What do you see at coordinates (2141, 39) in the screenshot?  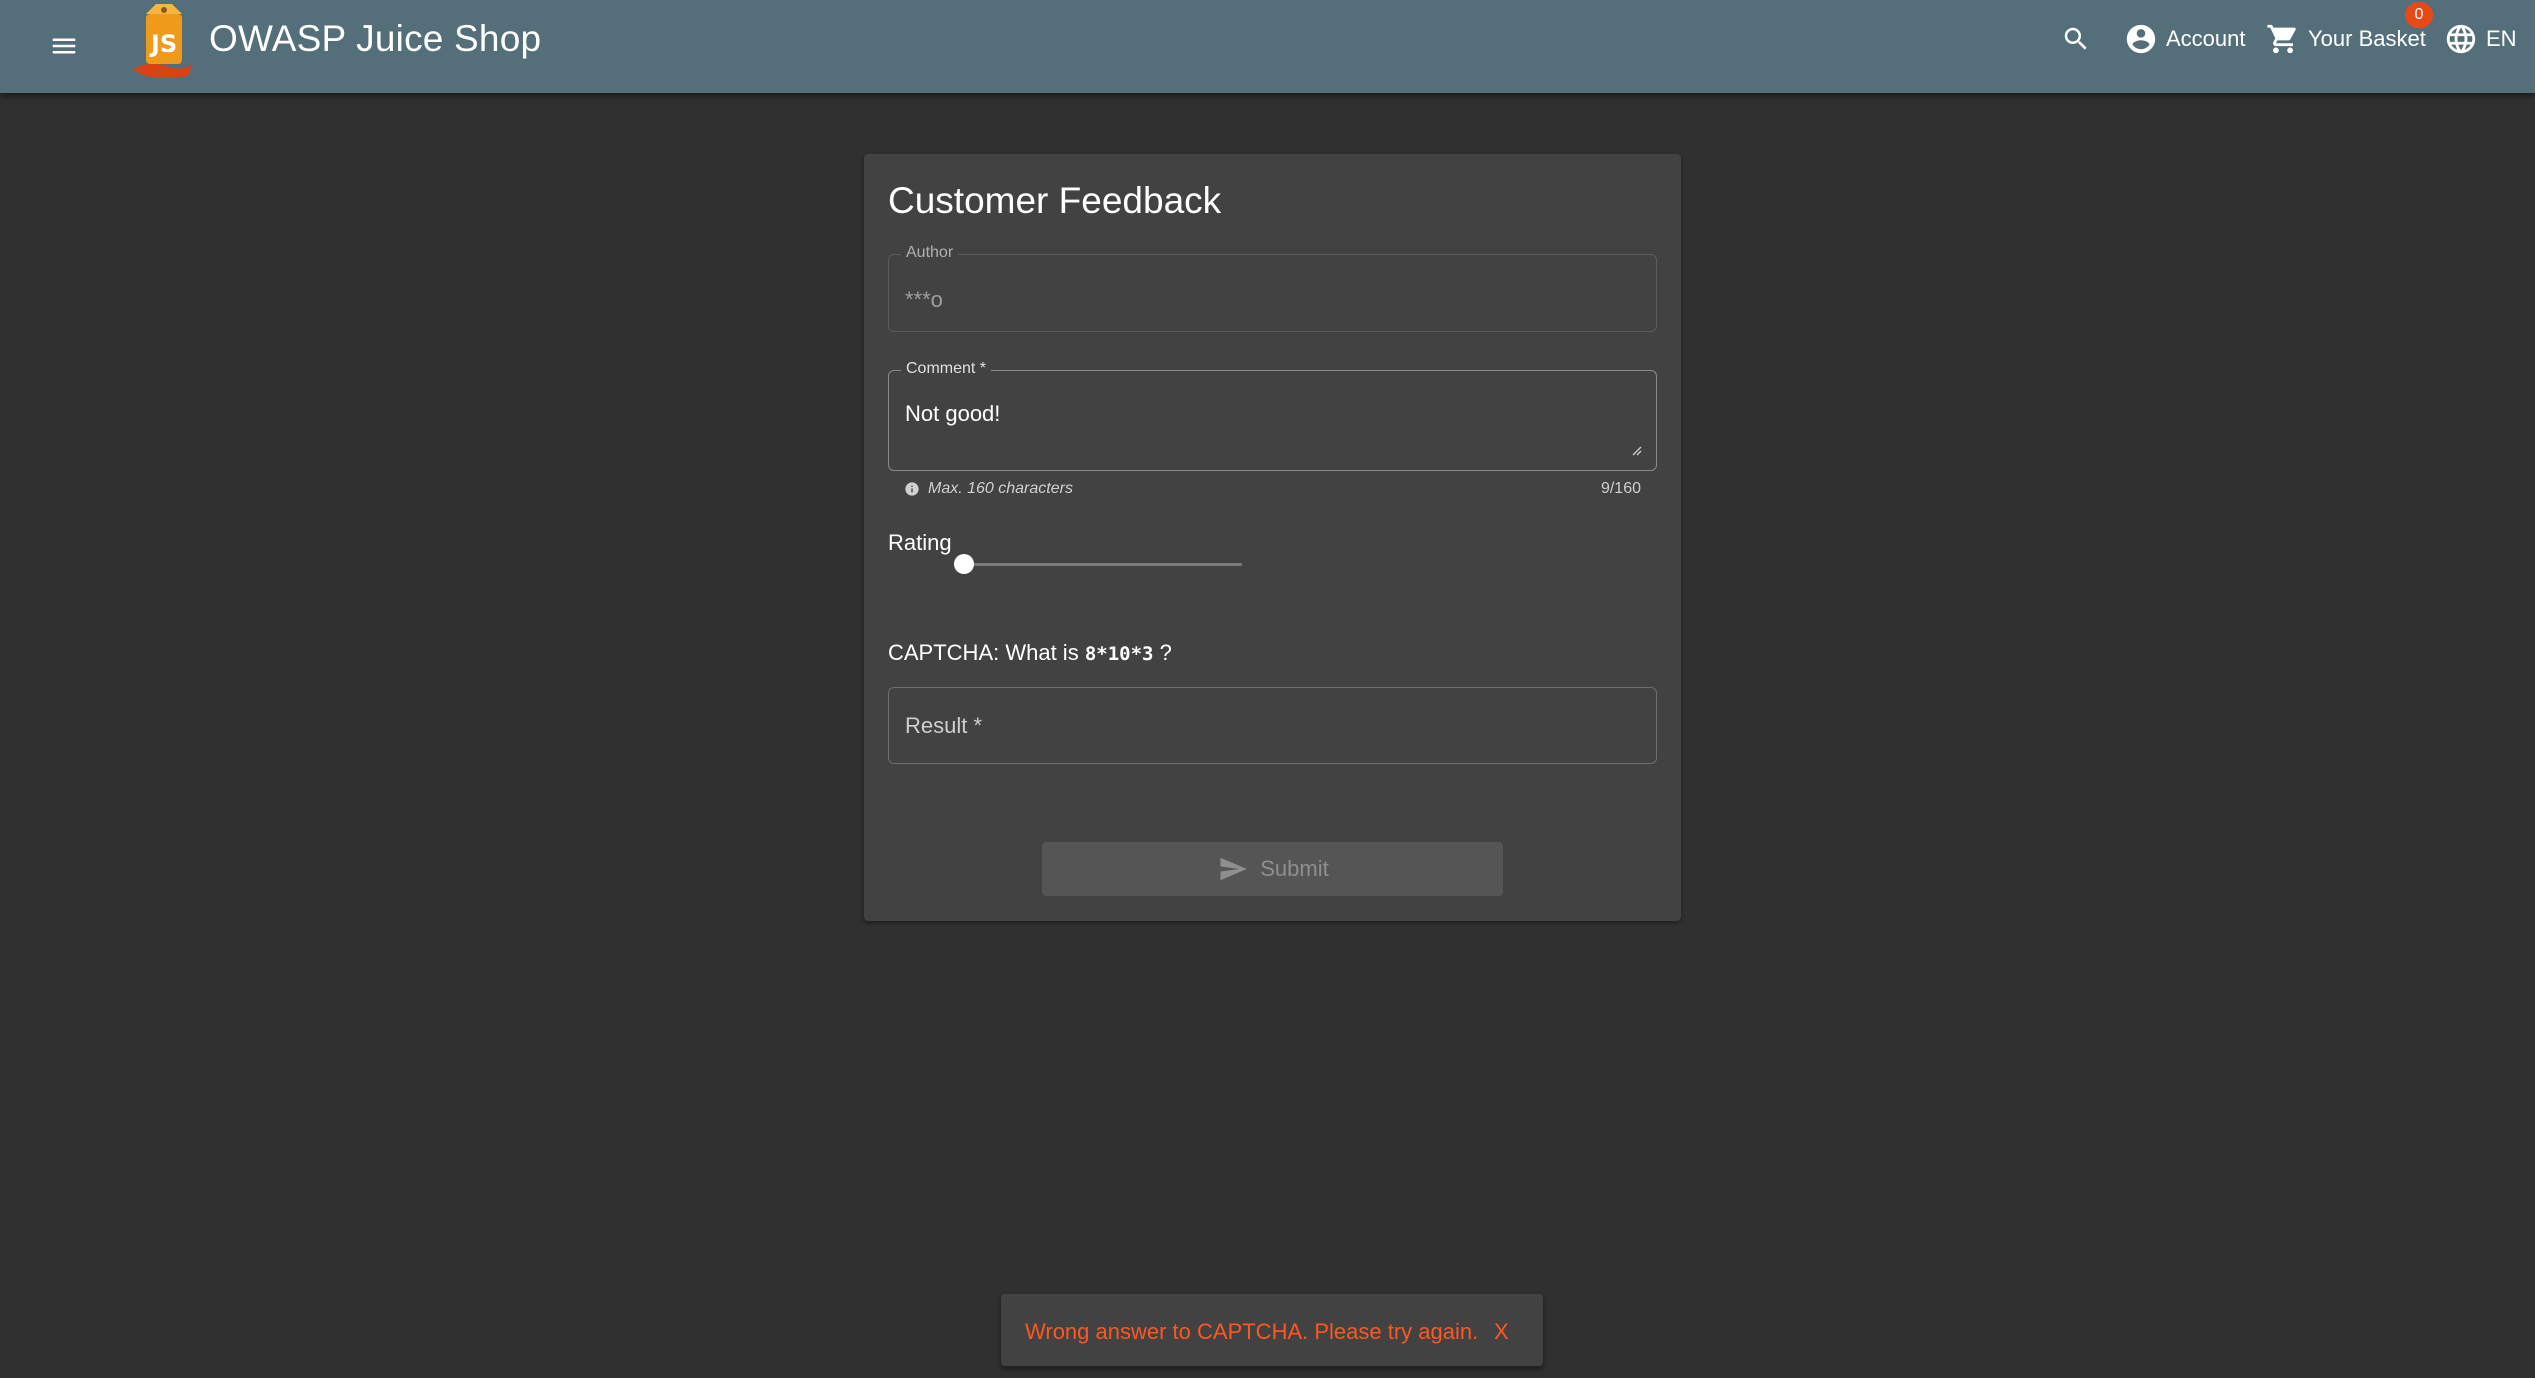 I see `account-circle-icon` at bounding box center [2141, 39].